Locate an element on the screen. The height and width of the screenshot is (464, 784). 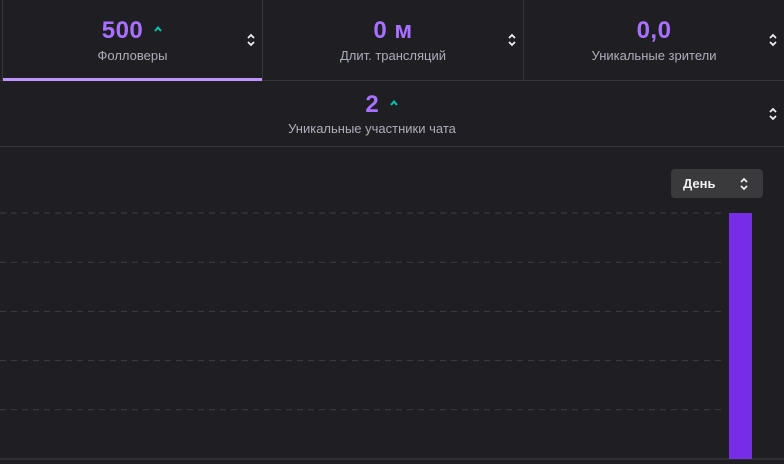
stat-stream-length: 0 м Длит. трансляций is located at coordinates (393, 40).